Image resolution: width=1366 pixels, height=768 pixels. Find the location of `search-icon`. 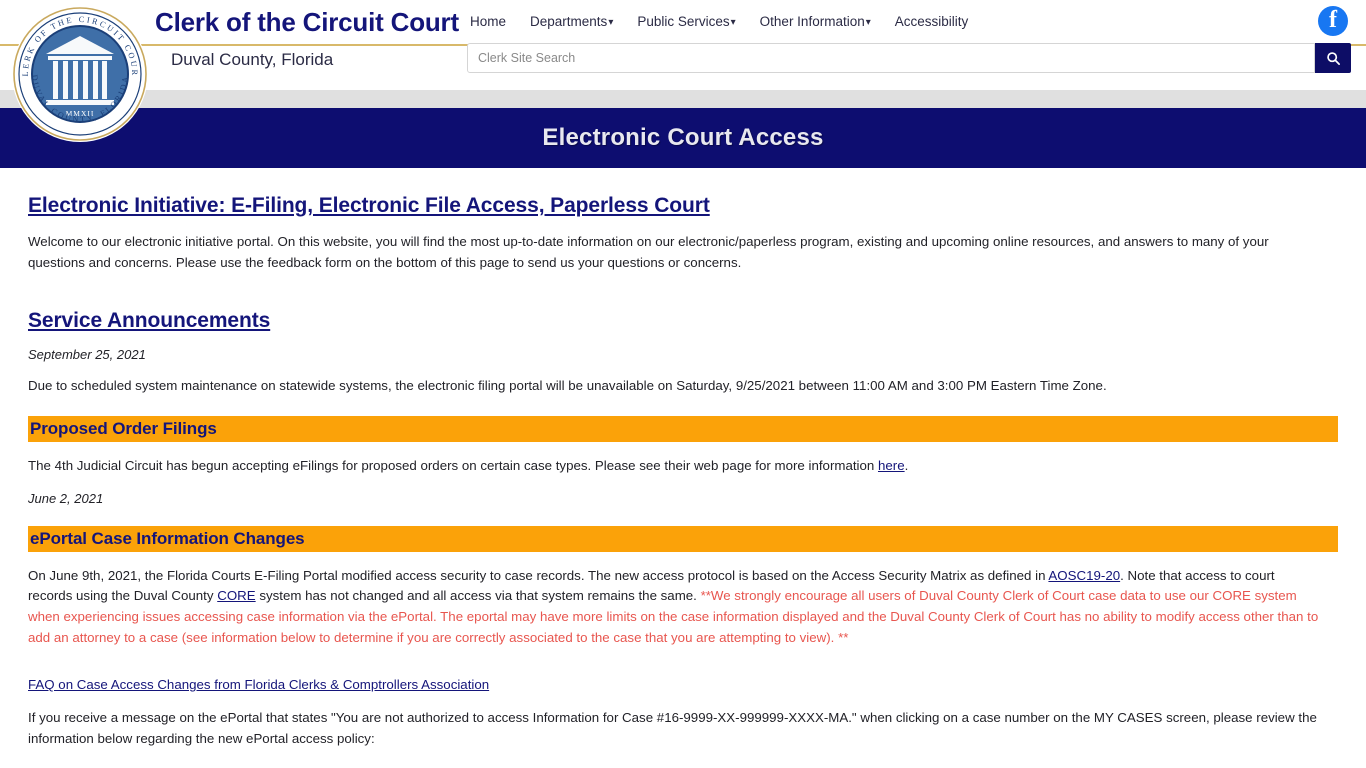

search-icon is located at coordinates (1333, 58).